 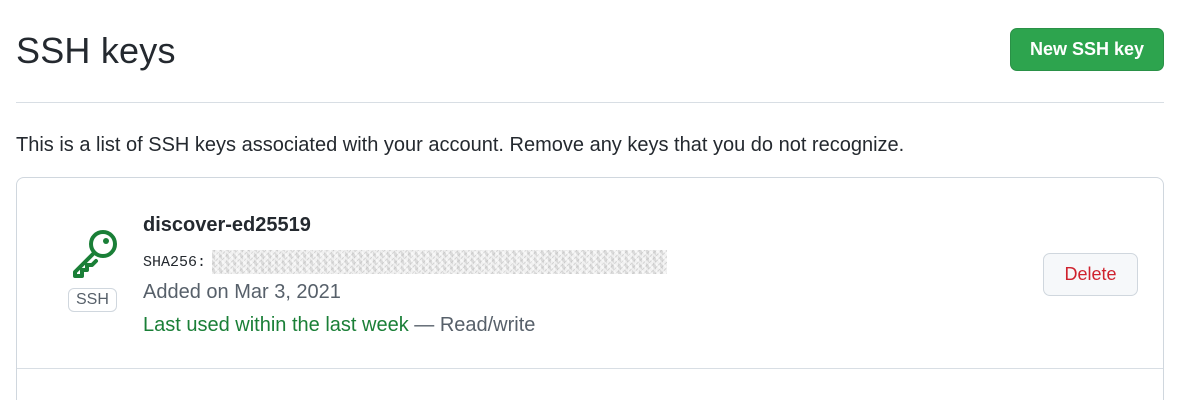 I want to click on key-type-indicator: SSH, so click(x=94, y=269).